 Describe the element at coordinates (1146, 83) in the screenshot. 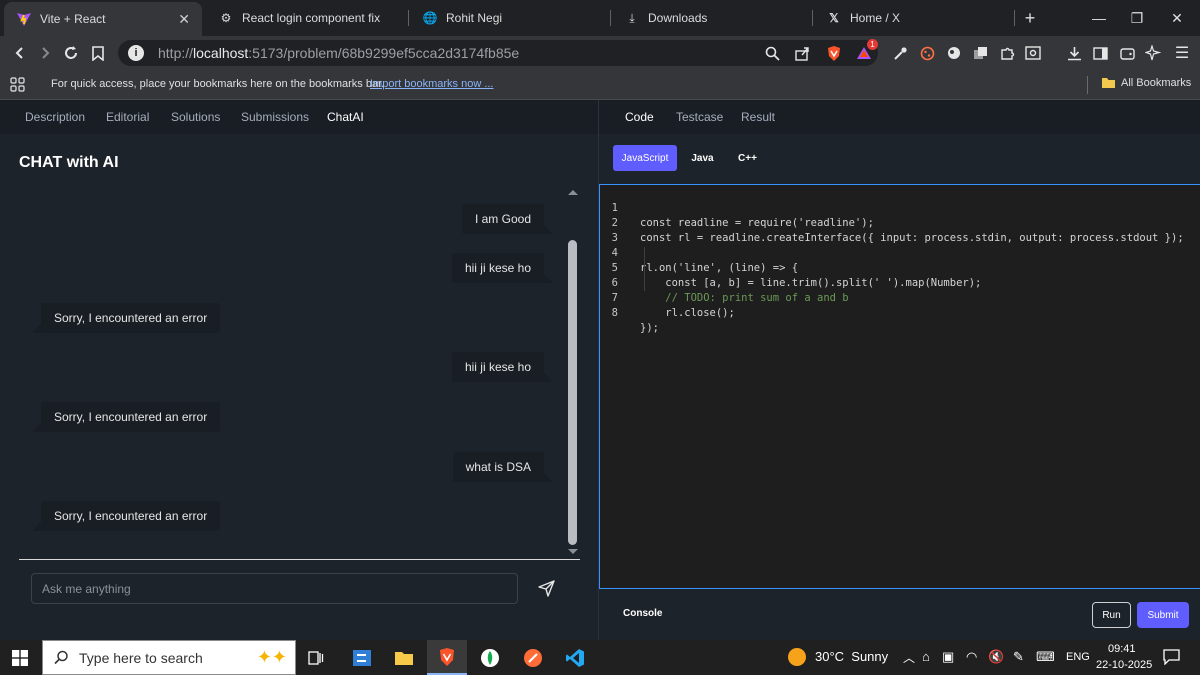

I see `all-bookmarks-button: All Bookmarks` at that location.